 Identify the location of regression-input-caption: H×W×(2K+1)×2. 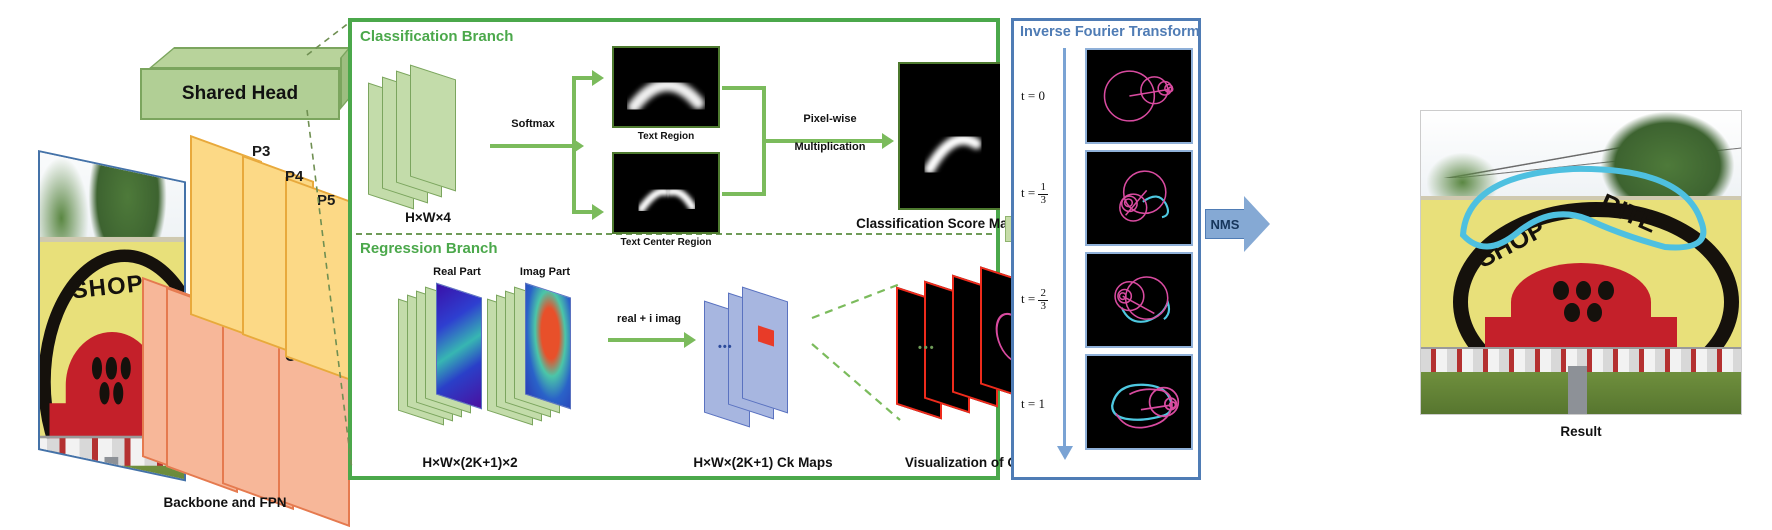
(470, 462).